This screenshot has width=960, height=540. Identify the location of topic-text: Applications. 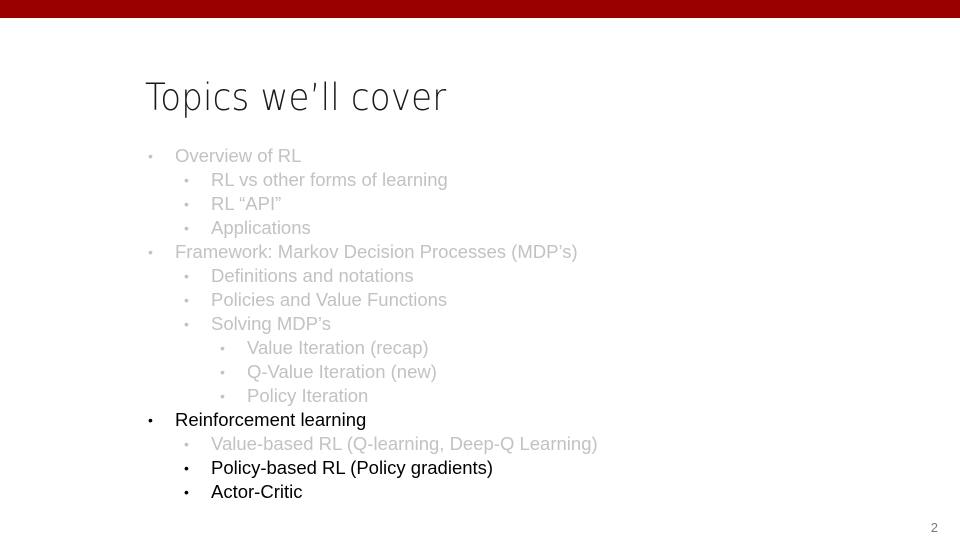
(261, 227).